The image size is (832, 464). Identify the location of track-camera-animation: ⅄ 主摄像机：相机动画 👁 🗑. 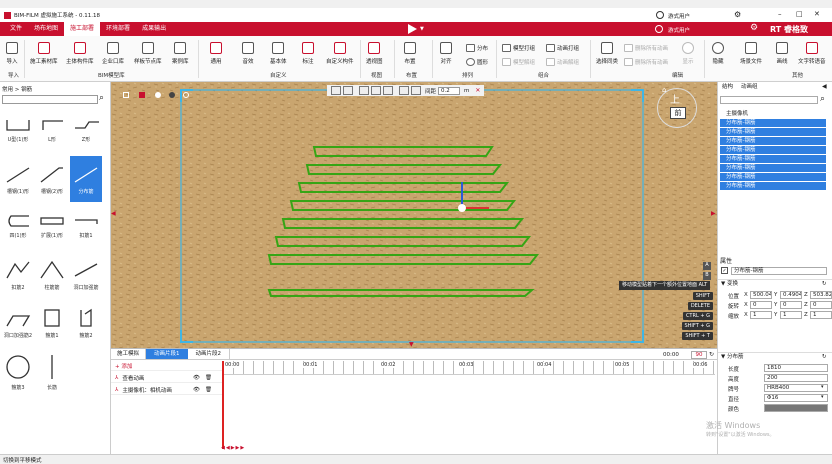
(167, 390).